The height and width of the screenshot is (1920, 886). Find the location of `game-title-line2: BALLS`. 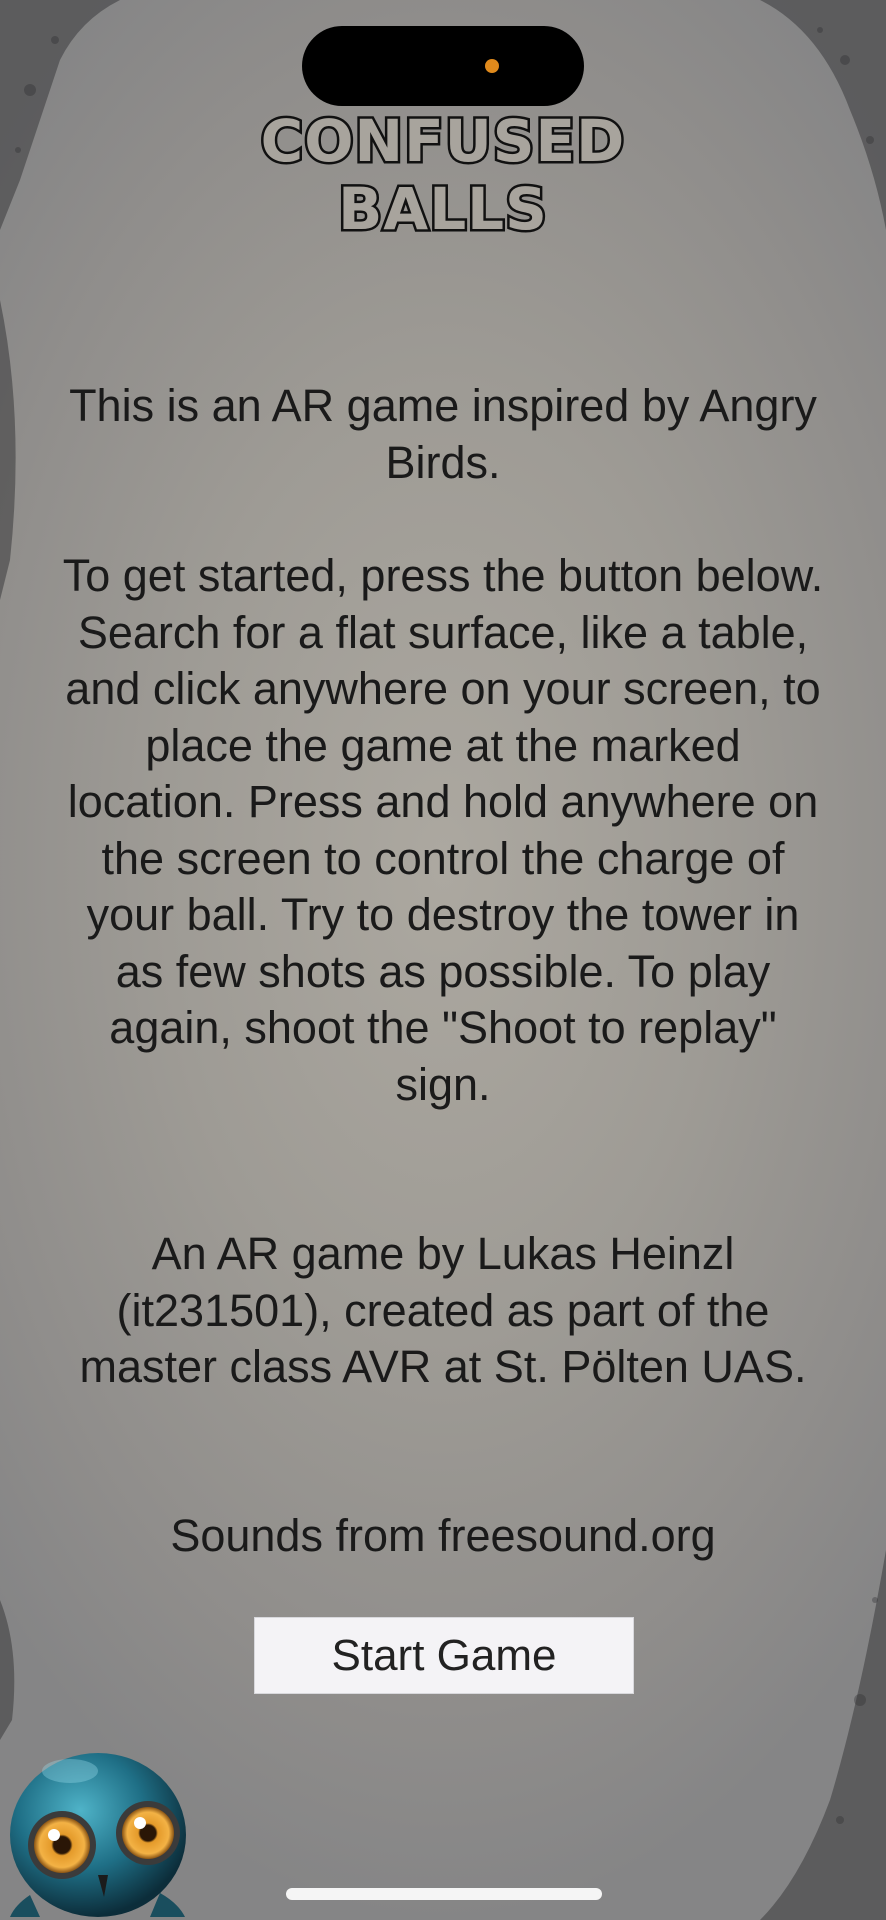

game-title-line2: BALLS is located at coordinates (443, 209).